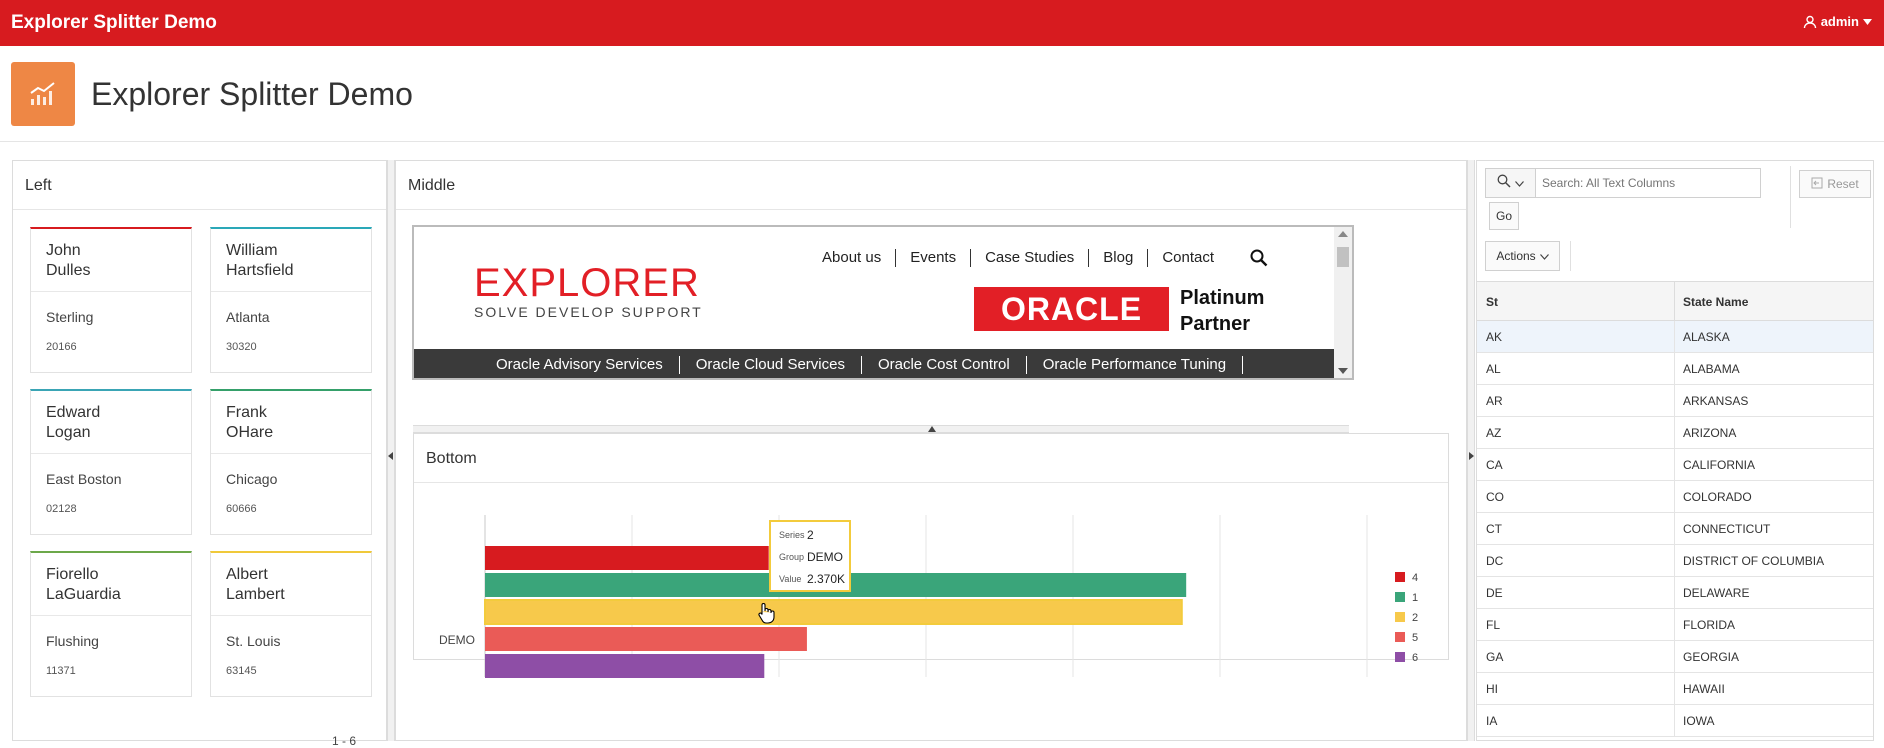 The image size is (1884, 748). I want to click on explorer-logo: EXPLORER SOLVE DEVELOP SUPPORT, so click(588, 290).